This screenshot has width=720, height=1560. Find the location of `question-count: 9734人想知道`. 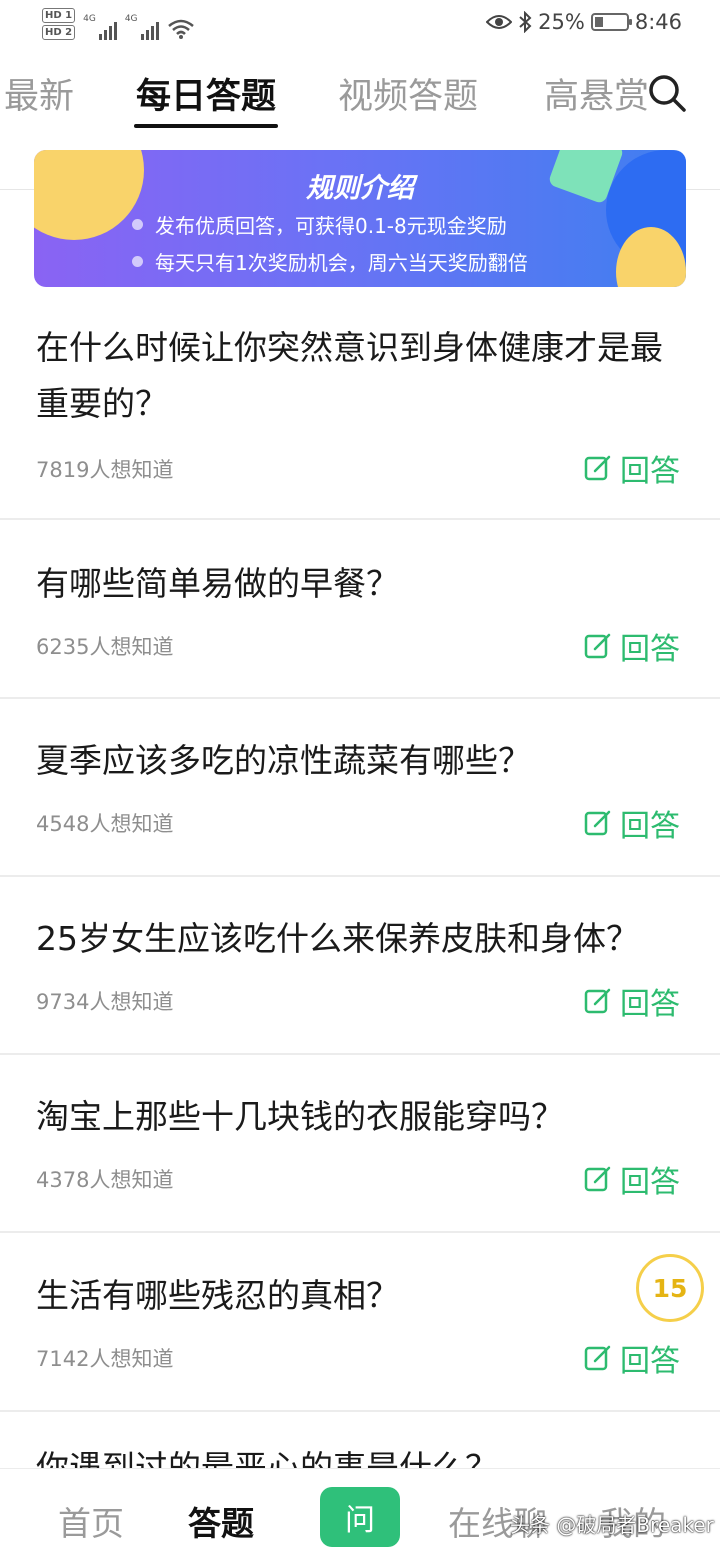

question-count: 9734人想知道 is located at coordinates (105, 1002).